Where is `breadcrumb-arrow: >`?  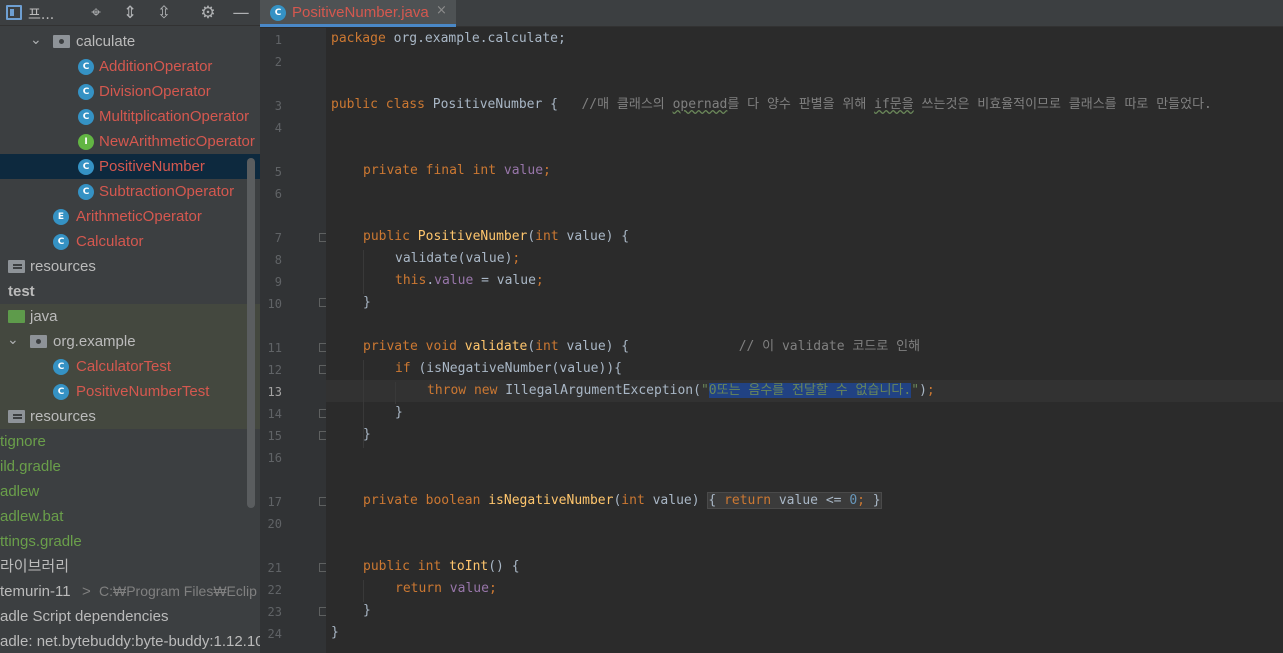 breadcrumb-arrow: > is located at coordinates (86, 591).